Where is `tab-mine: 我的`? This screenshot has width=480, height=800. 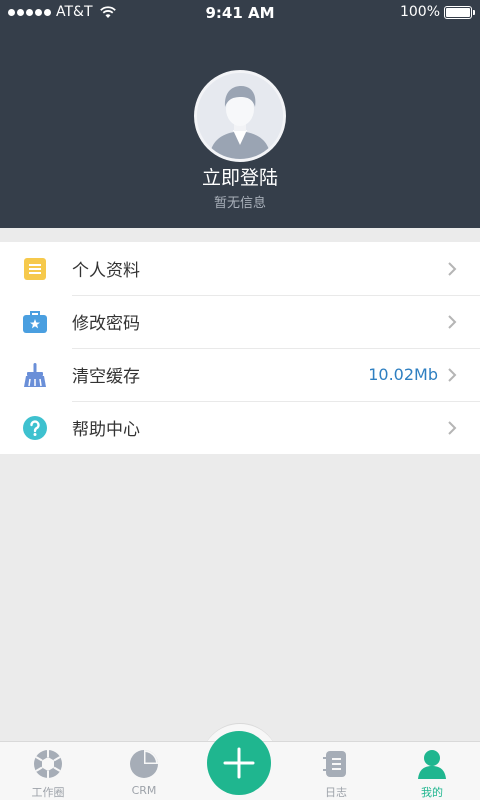
tab-mine: 我的 is located at coordinates (432, 771).